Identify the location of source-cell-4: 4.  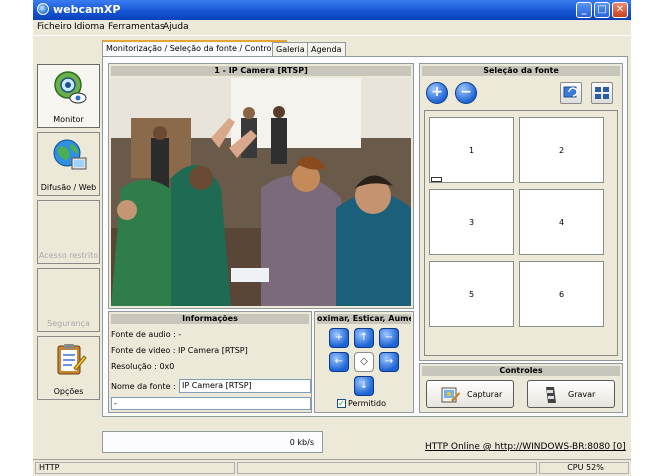
(561, 222).